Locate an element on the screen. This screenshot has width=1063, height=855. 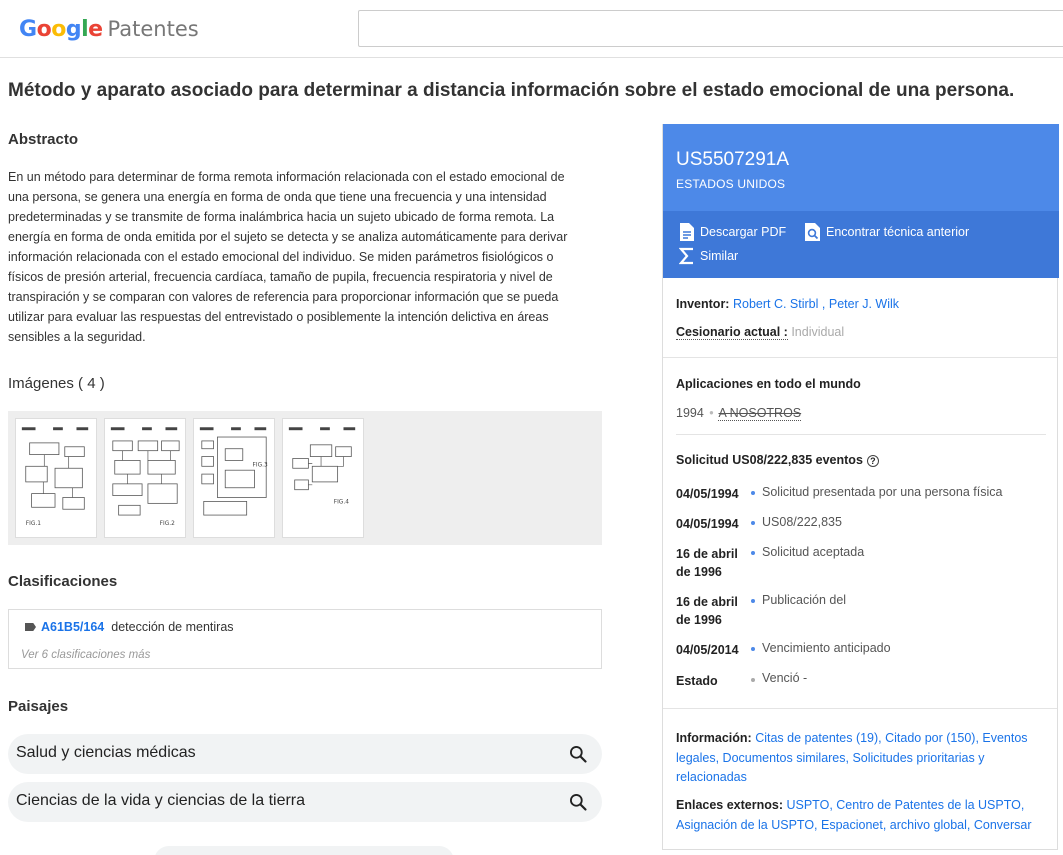
prior-art-search-icon is located at coordinates (812, 232).